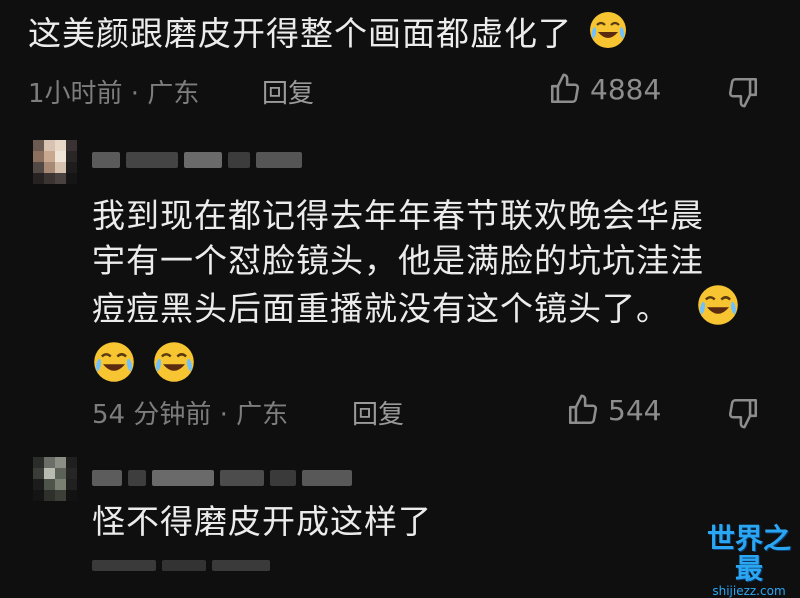 This screenshot has height=598, width=800. I want to click on watermark: 世界之最 shijiezz.com, so click(749, 561).